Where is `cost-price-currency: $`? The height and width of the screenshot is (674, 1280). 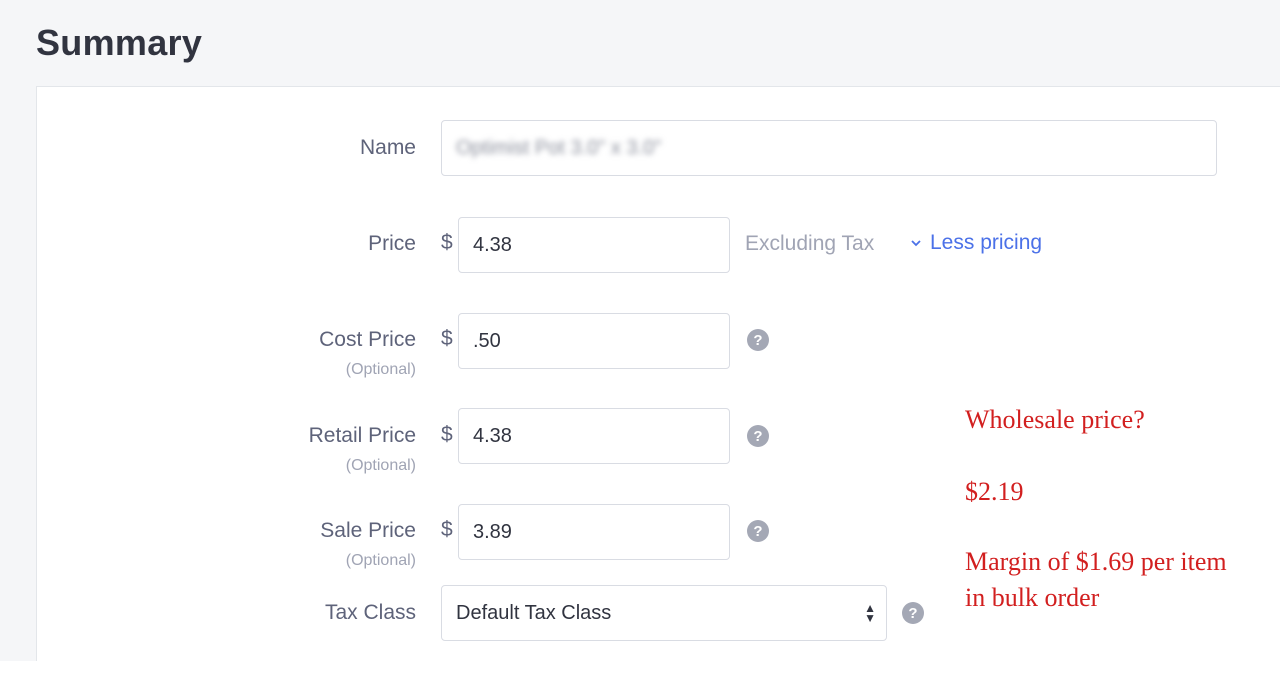 cost-price-currency: $ is located at coordinates (447, 338).